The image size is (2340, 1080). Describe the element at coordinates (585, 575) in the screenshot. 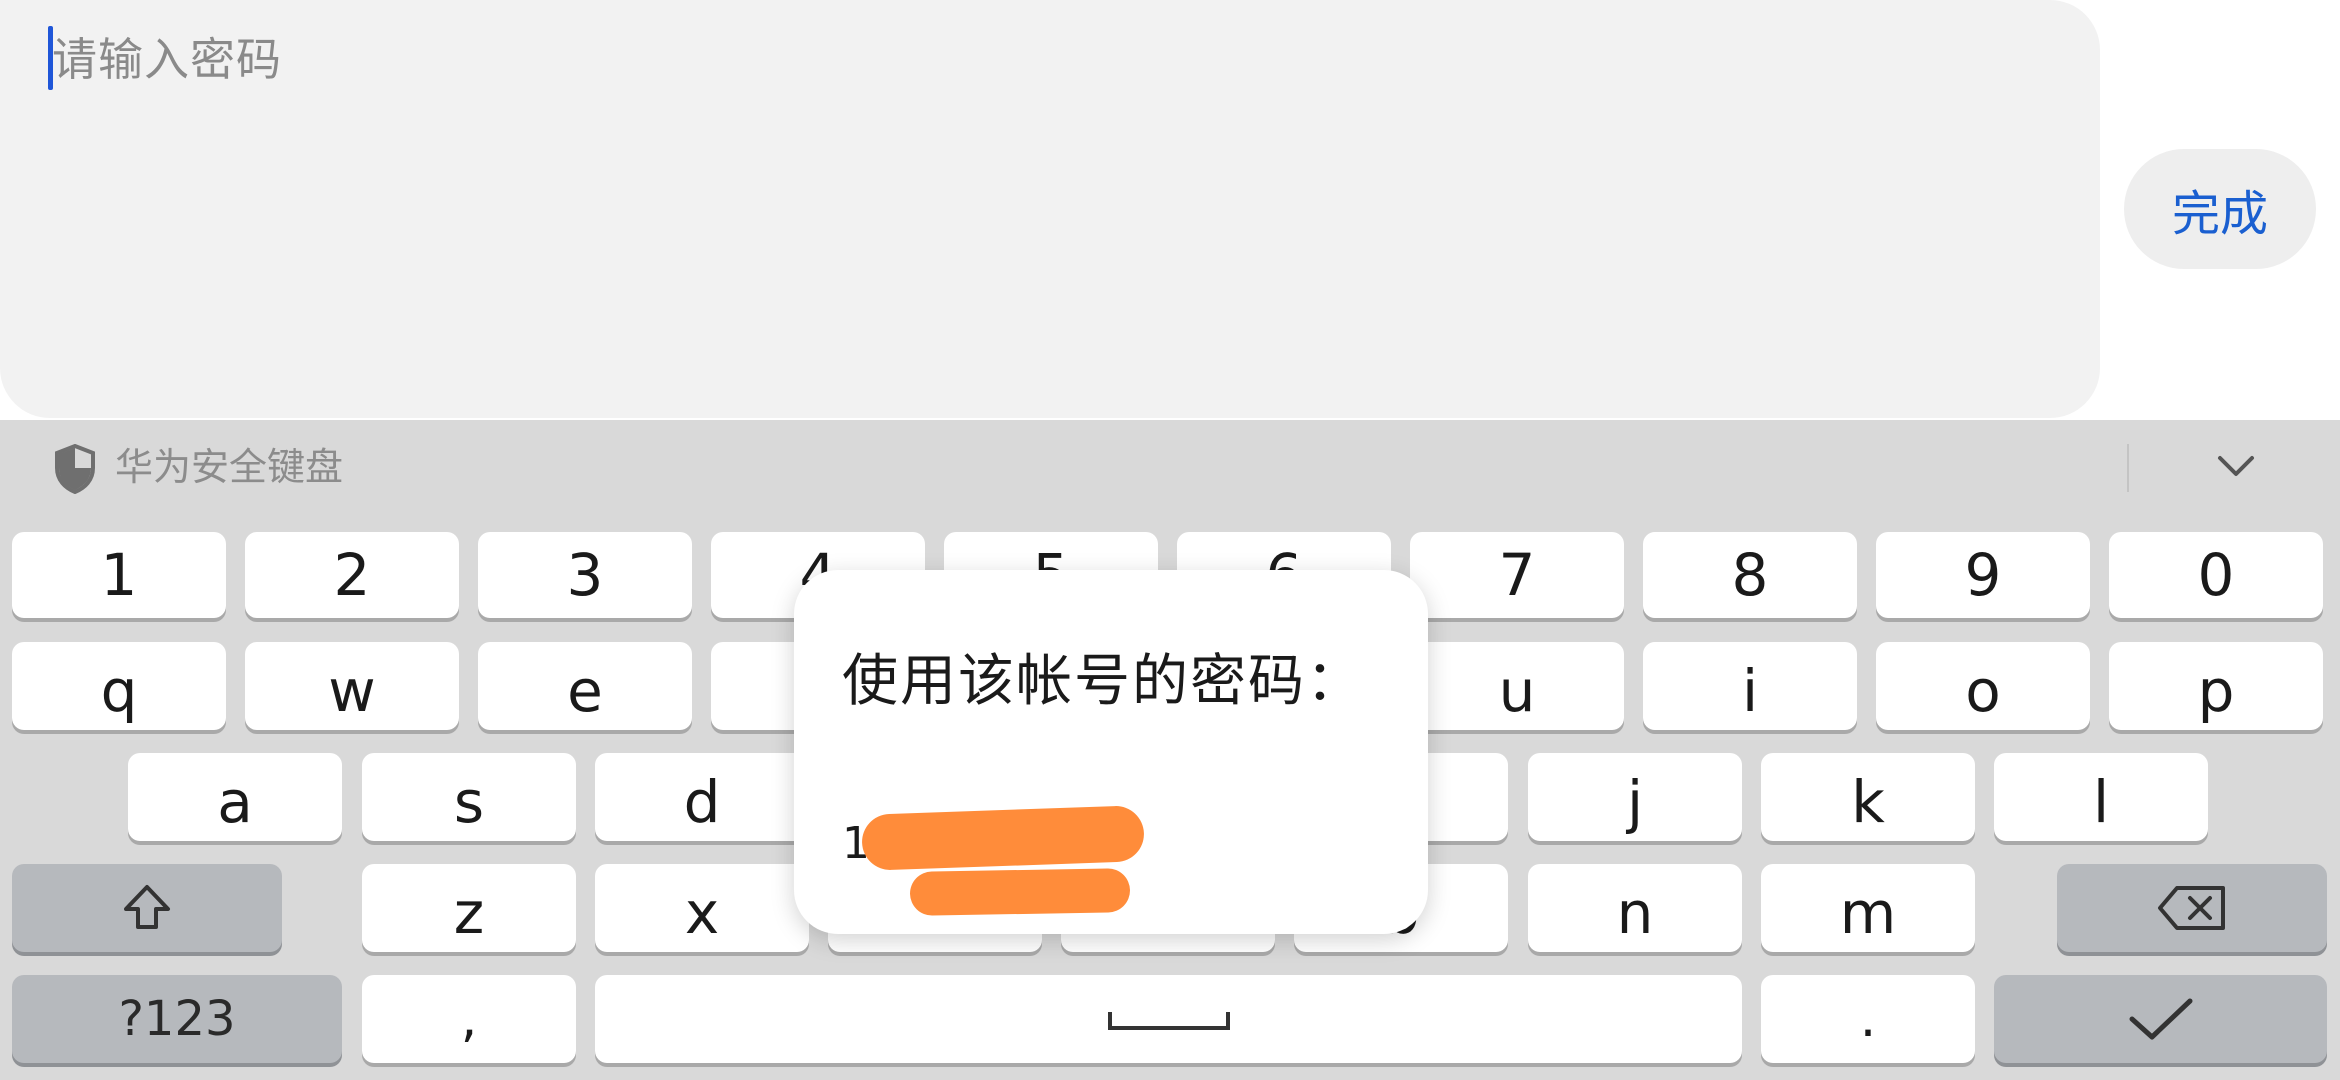

I see `key-3: 3` at that location.